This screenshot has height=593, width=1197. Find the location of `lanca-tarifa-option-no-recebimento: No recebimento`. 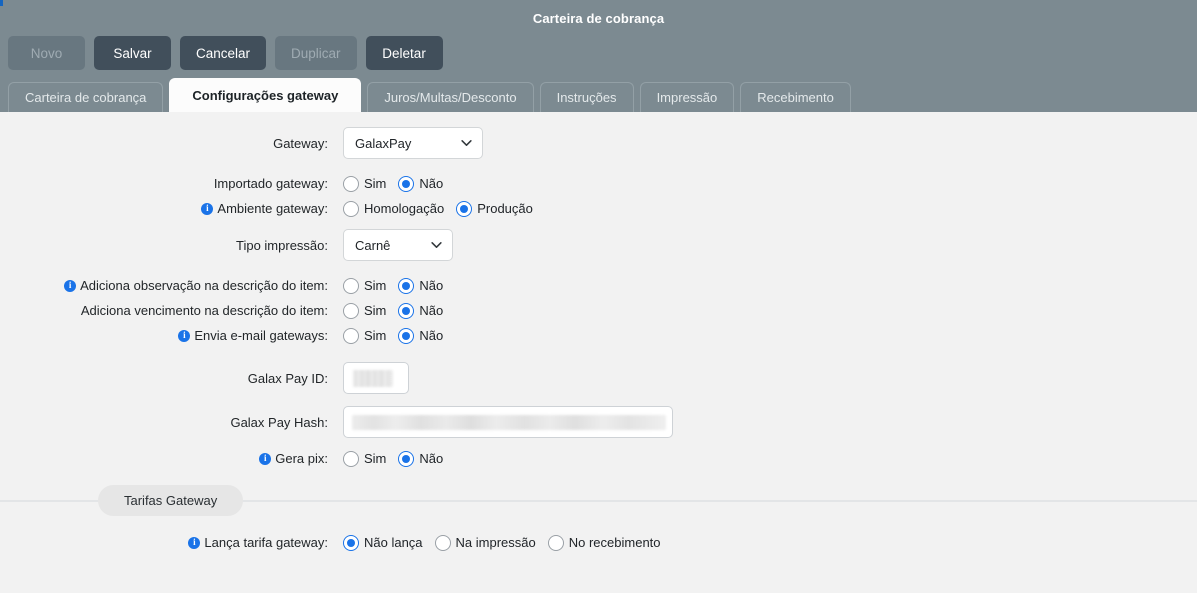

lanca-tarifa-option-no-recebimento: No recebimento is located at coordinates (604, 542).